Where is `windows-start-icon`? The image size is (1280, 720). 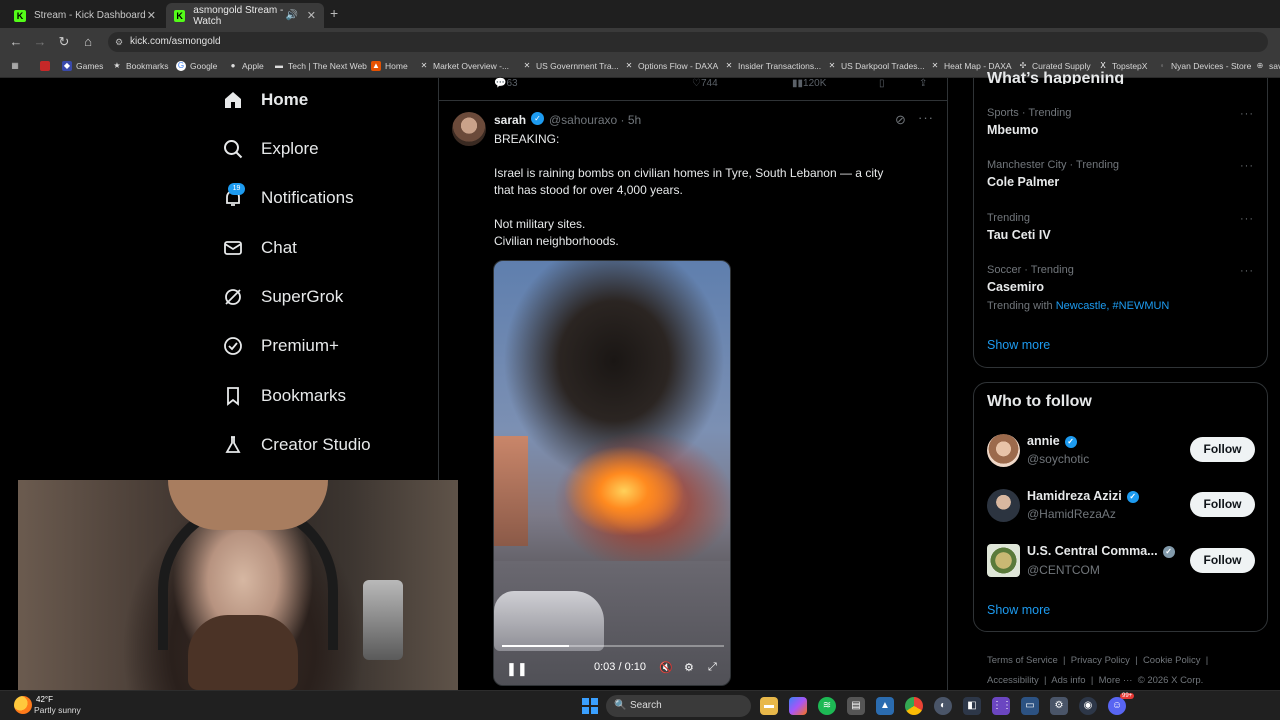
windows-start-icon is located at coordinates (590, 706).